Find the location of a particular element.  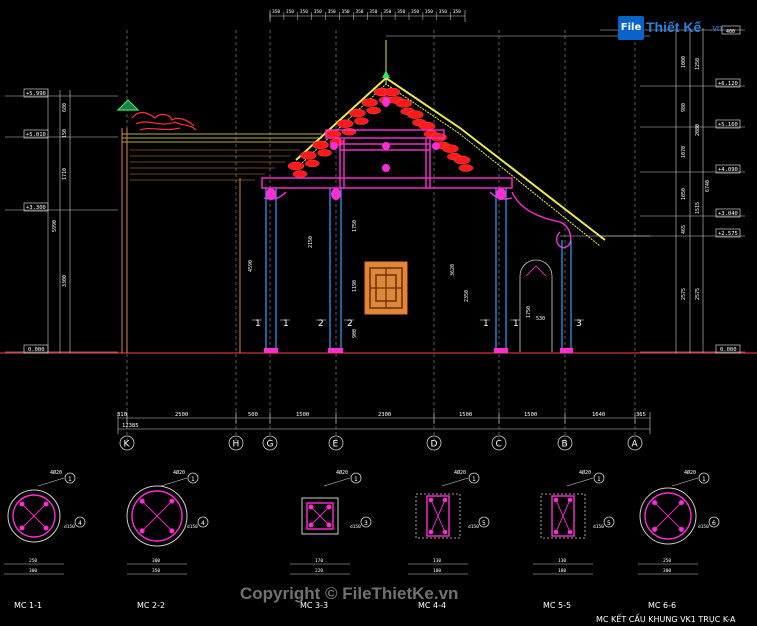

axis-label: E is located at coordinates (336, 445).